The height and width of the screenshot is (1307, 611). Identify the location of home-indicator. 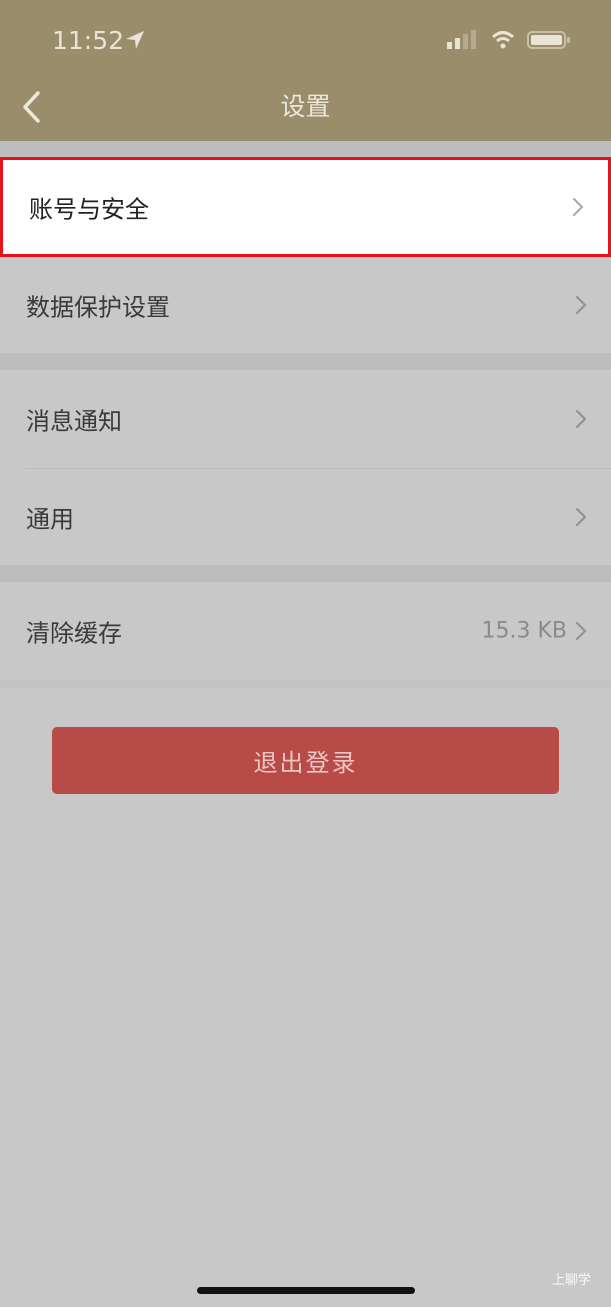
(306, 1290).